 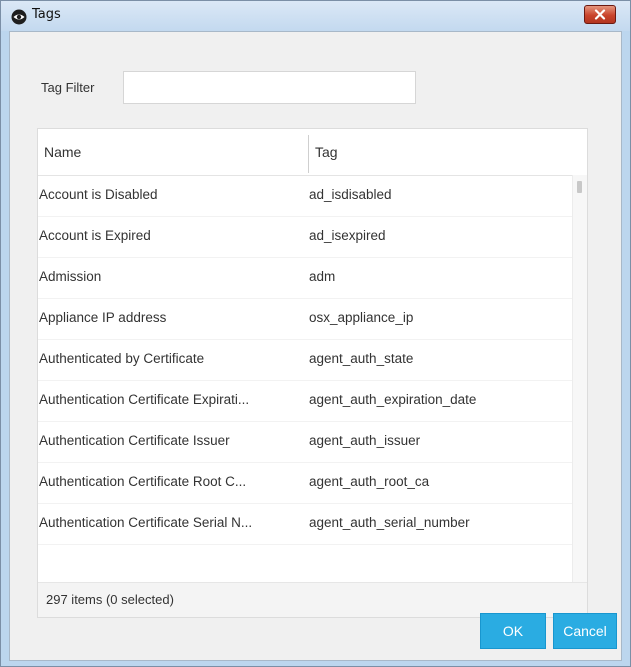 What do you see at coordinates (70, 276) in the screenshot?
I see `cell-name: Admission` at bounding box center [70, 276].